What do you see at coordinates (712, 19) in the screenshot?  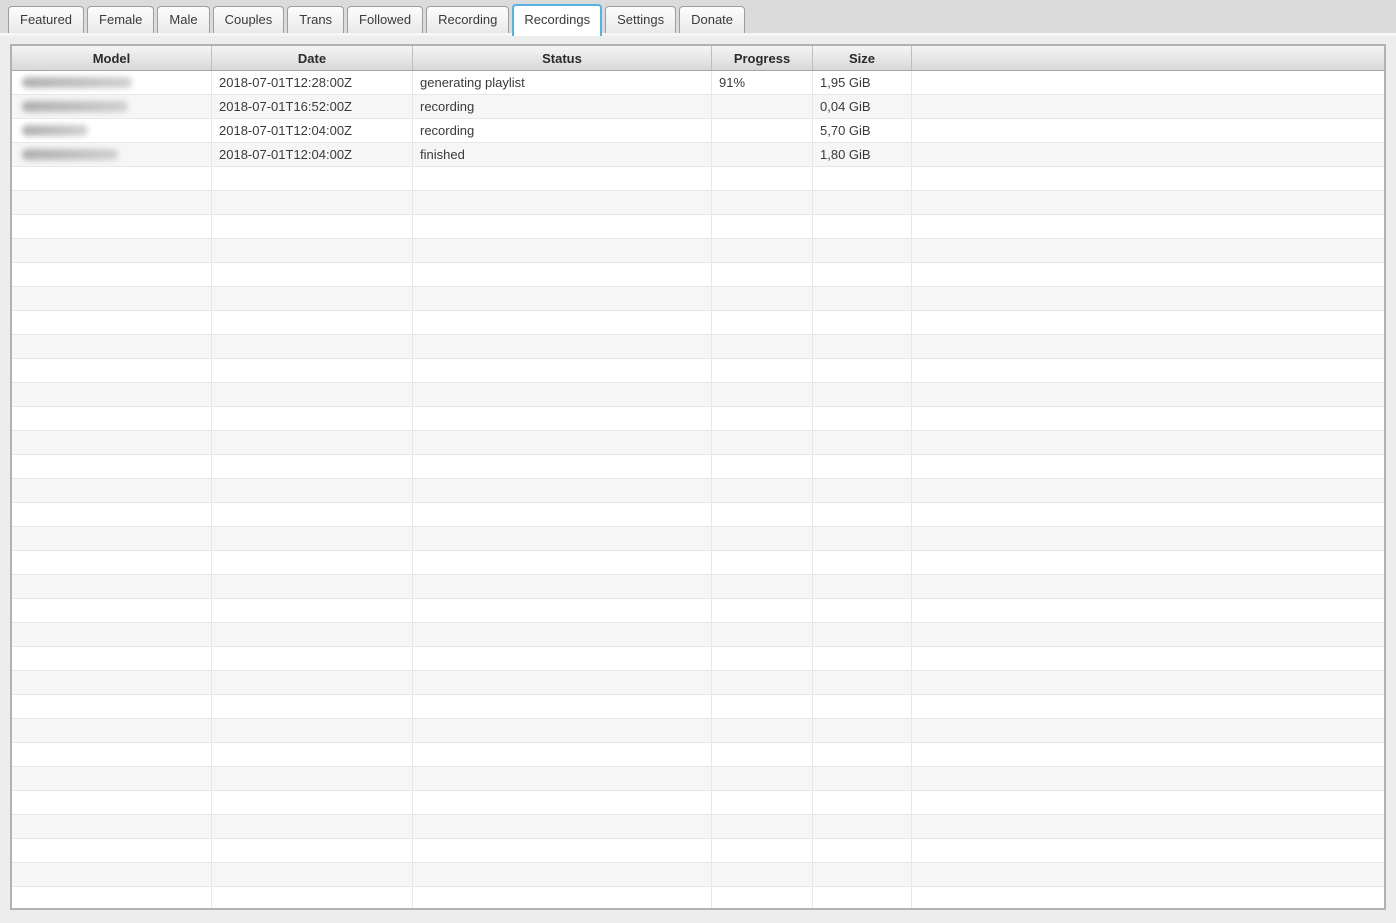 I see `tab-donate: Donate` at bounding box center [712, 19].